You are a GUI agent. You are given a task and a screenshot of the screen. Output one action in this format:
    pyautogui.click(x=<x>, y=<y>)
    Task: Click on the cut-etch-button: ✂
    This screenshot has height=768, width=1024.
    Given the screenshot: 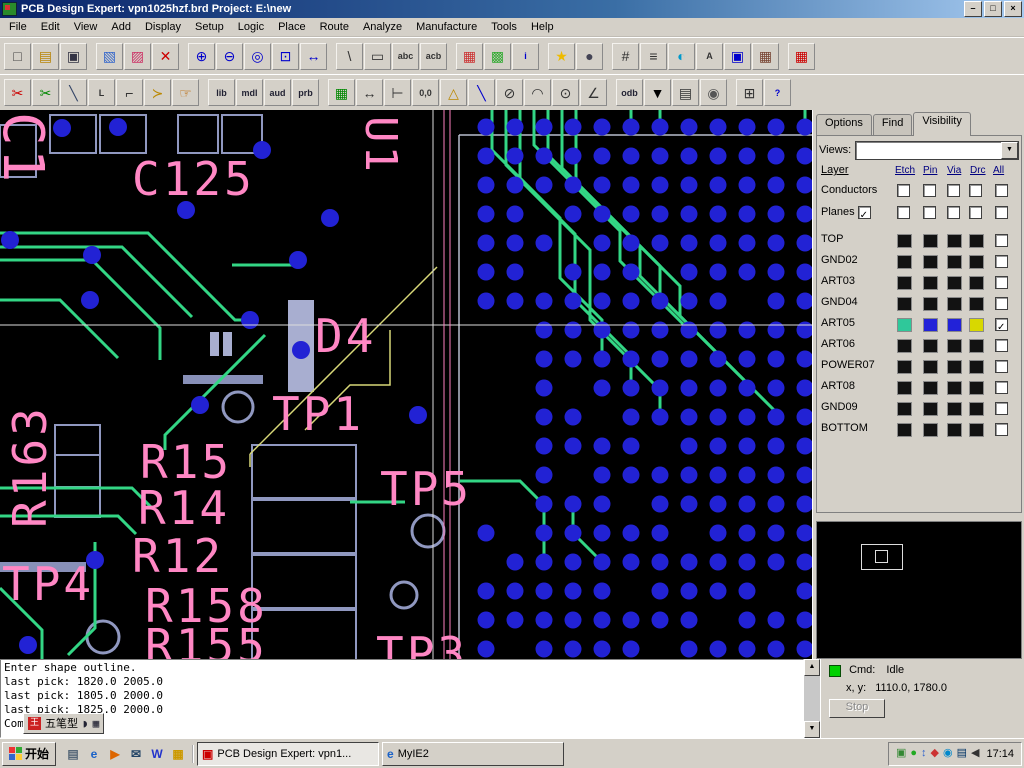 What is the action you would take?
    pyautogui.click(x=17, y=93)
    